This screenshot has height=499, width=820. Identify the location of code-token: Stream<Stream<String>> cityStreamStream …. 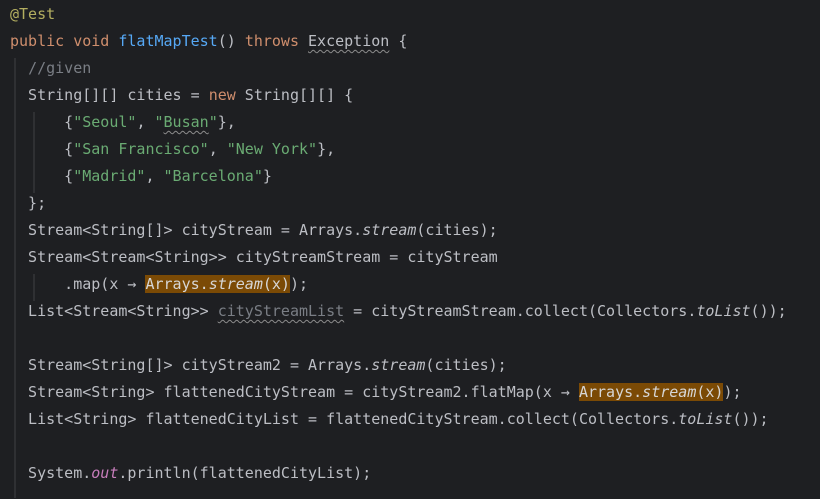
(254, 257).